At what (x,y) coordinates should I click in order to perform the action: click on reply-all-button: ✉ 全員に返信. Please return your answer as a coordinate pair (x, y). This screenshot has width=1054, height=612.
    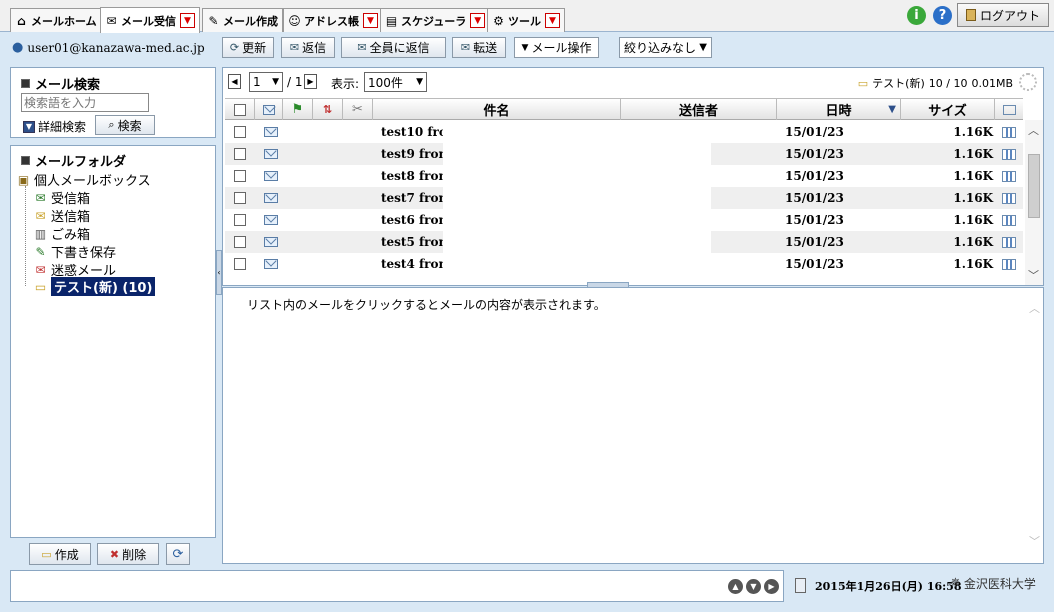
    Looking at the image, I should click on (393, 47).